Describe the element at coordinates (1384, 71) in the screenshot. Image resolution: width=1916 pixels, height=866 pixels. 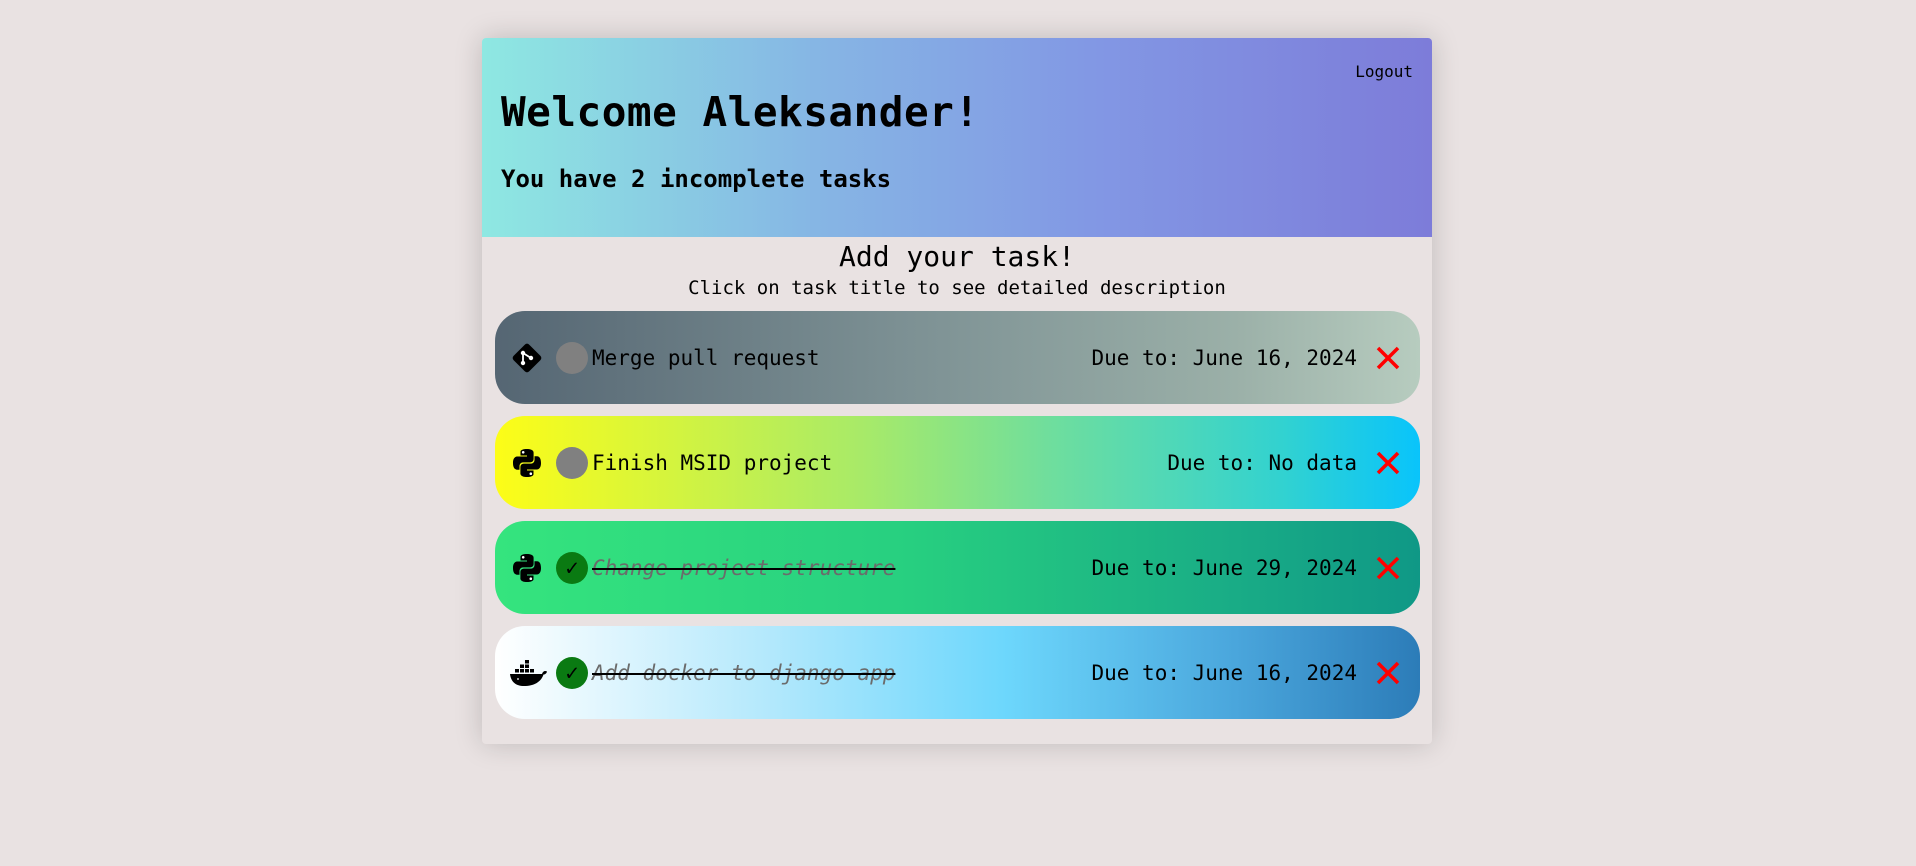
I see `logout-link: Logout` at that location.